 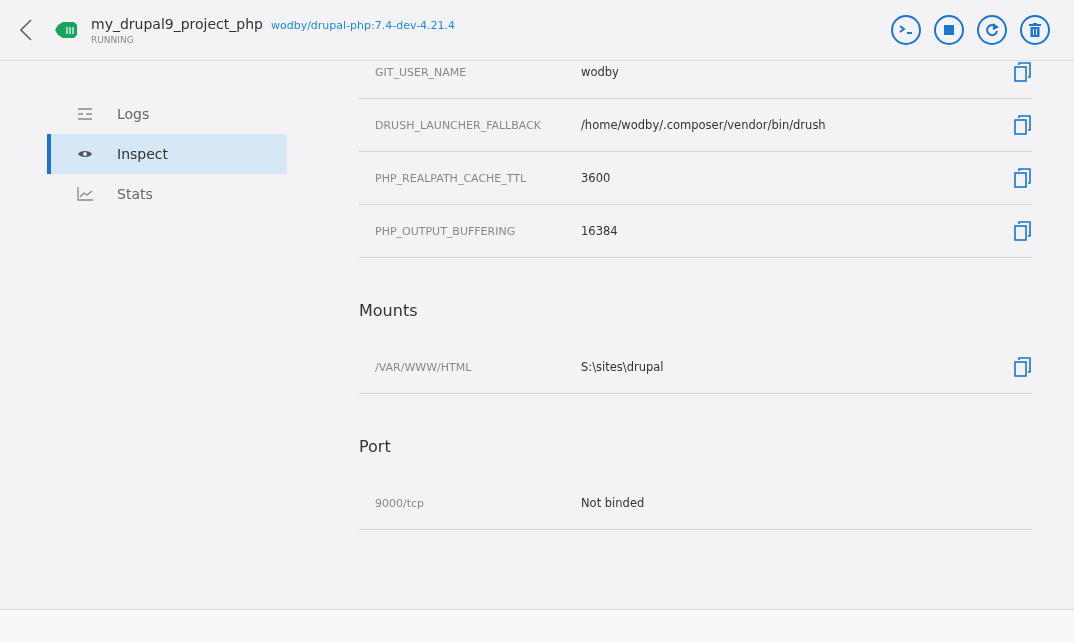 I want to click on status-label: RUNNING, so click(x=113, y=39).